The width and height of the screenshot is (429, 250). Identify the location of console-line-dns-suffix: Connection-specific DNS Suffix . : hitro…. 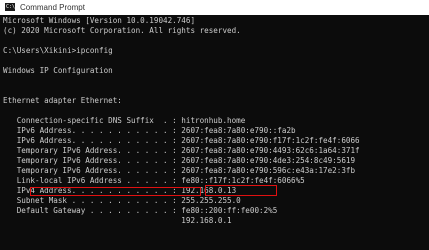
(124, 120).